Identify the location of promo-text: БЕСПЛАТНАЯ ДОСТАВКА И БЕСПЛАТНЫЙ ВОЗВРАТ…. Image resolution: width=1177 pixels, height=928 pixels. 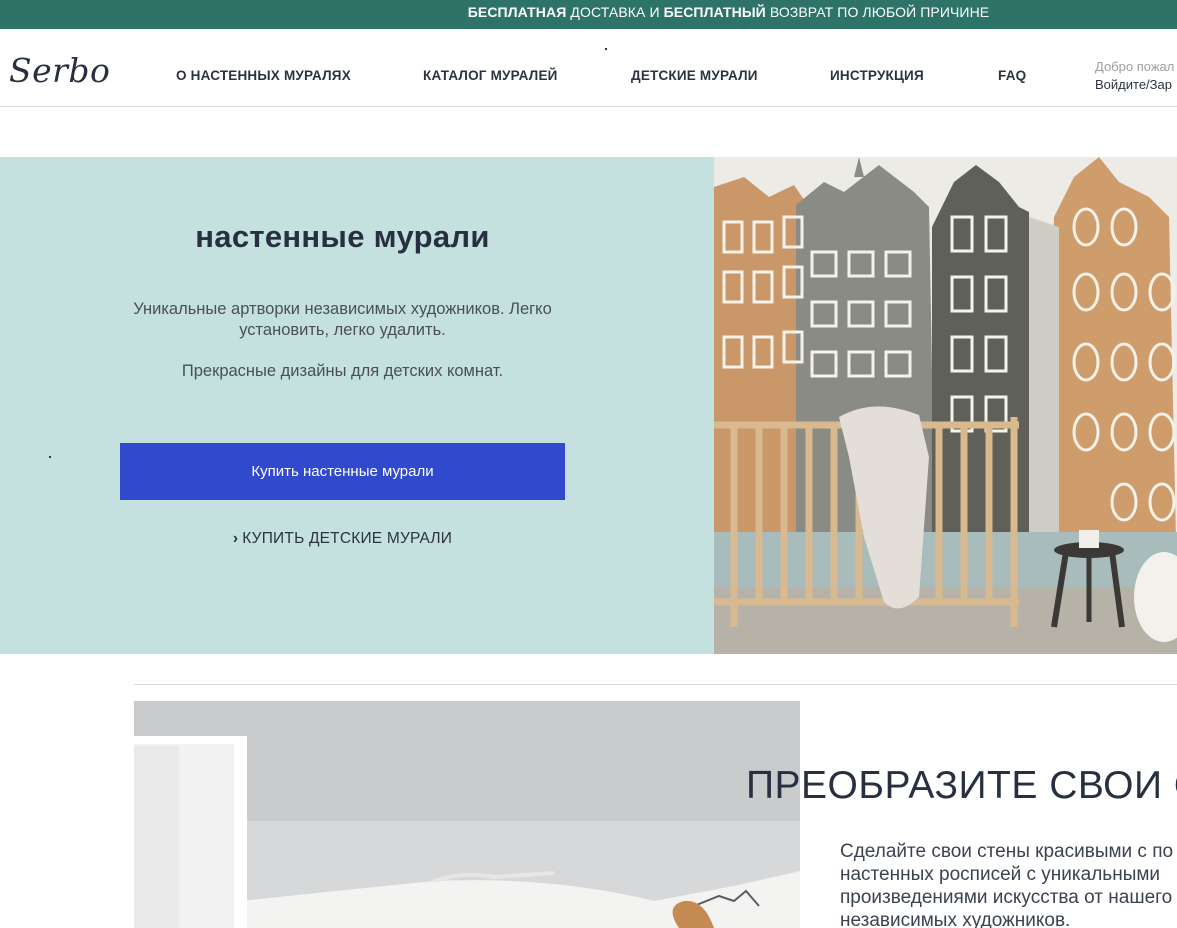
(588, 14).